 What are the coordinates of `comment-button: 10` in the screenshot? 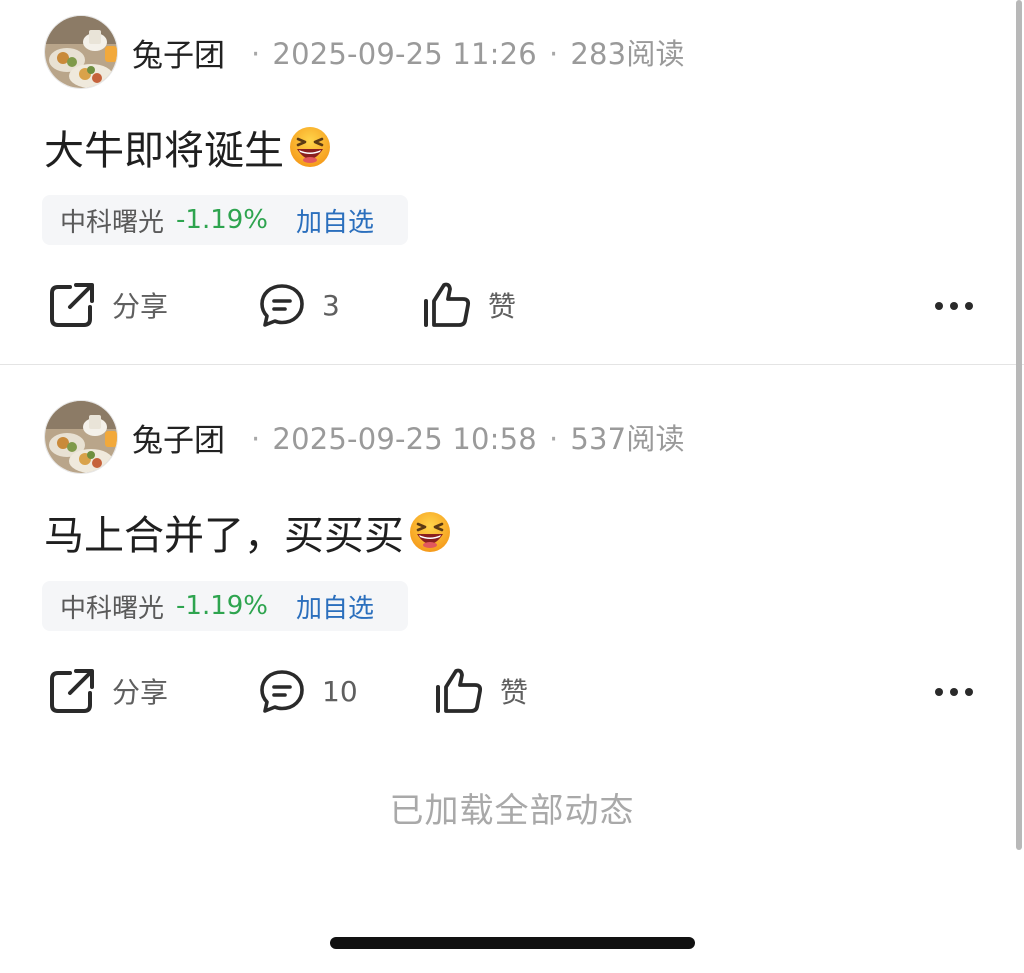 It's located at (308, 691).